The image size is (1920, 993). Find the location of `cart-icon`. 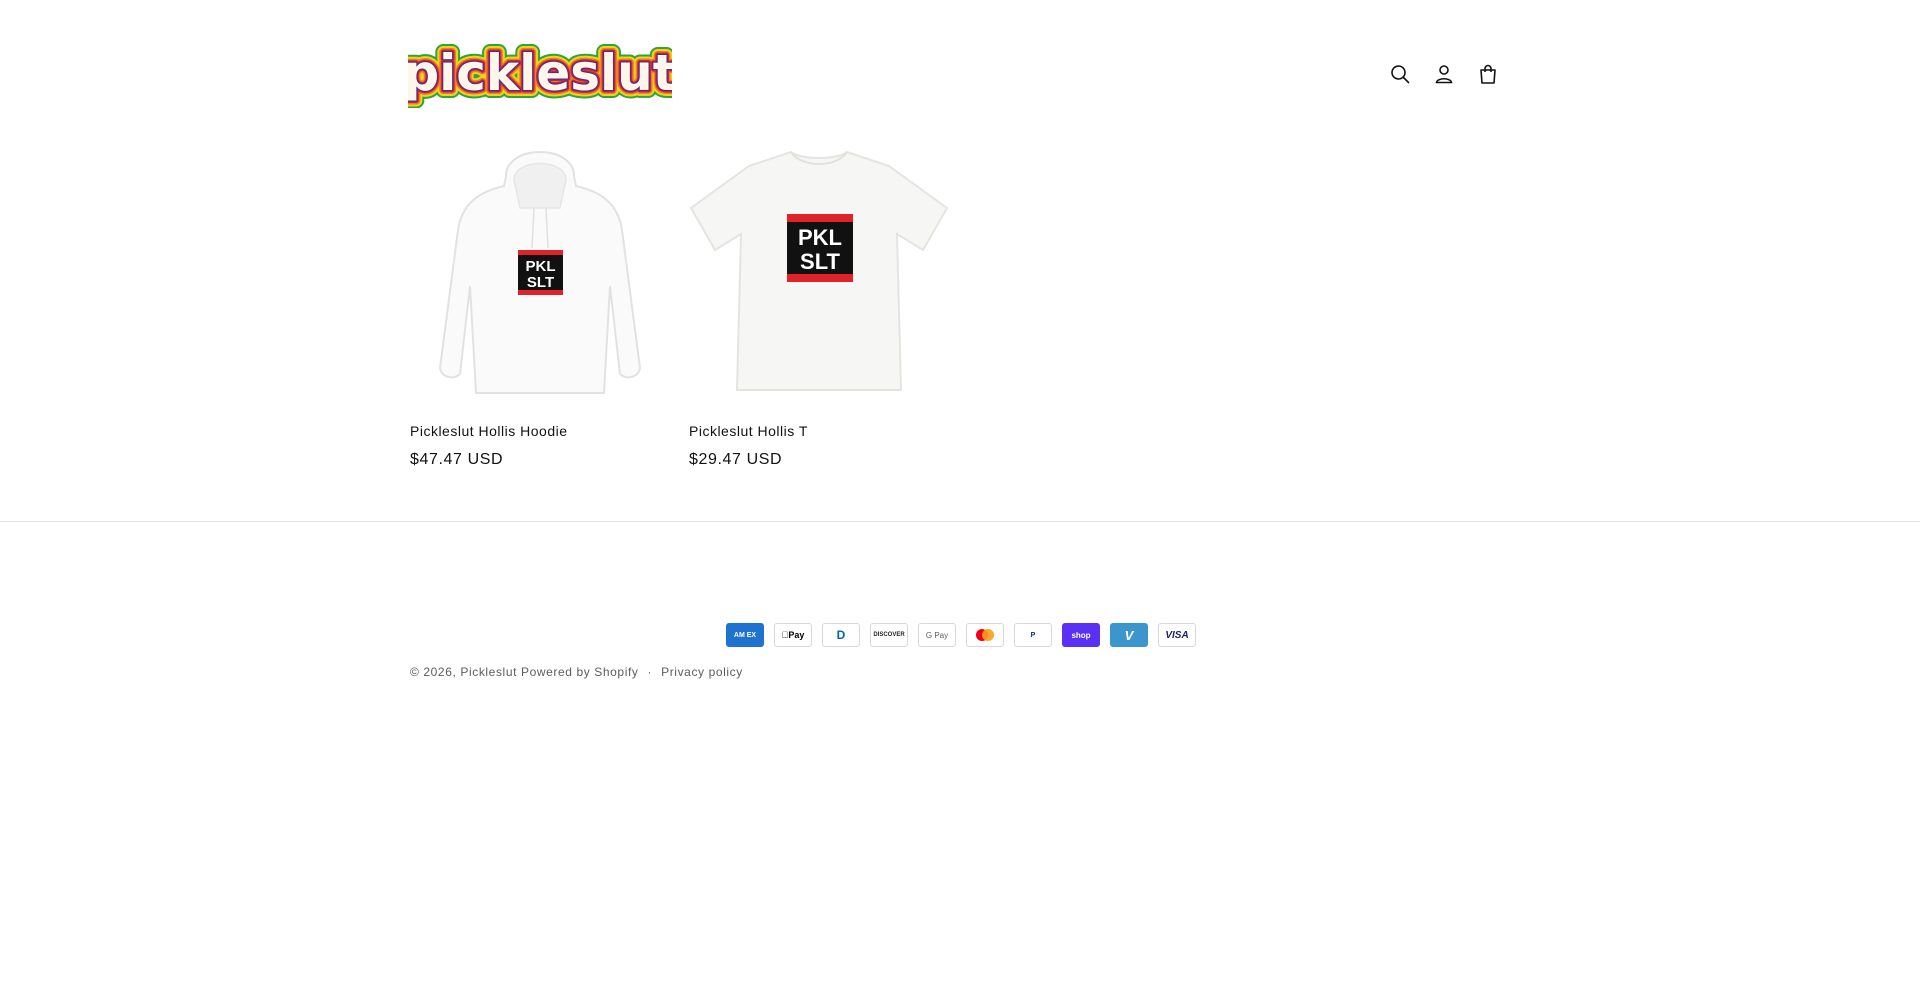

cart-icon is located at coordinates (1488, 74).